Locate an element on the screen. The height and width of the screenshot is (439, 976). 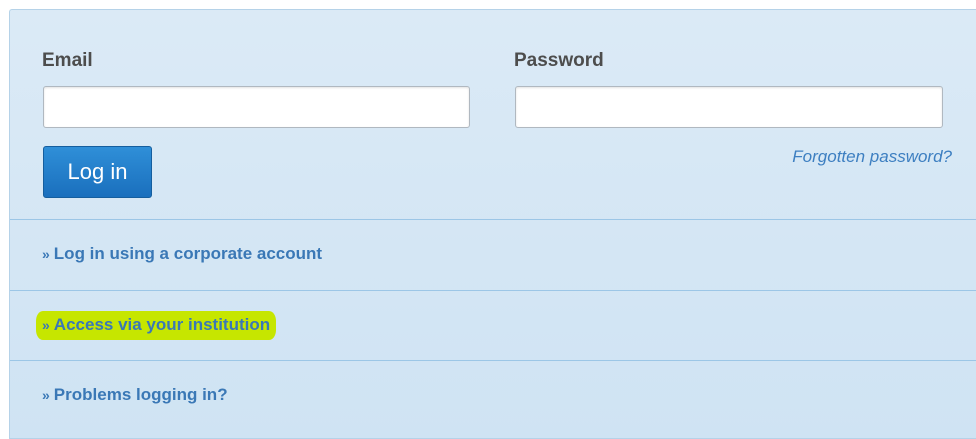
corporate-login-label: Log in using a corporate account is located at coordinates (188, 253).